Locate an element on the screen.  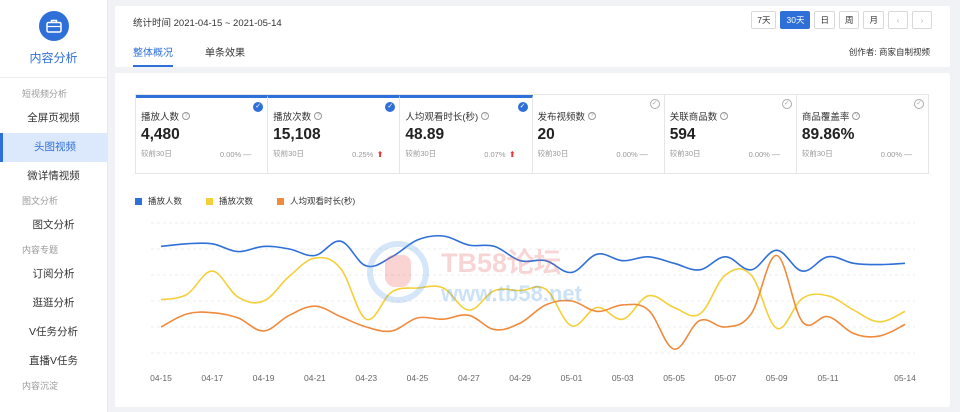
x-tick-label: 04-27 is located at coordinates (469, 378).